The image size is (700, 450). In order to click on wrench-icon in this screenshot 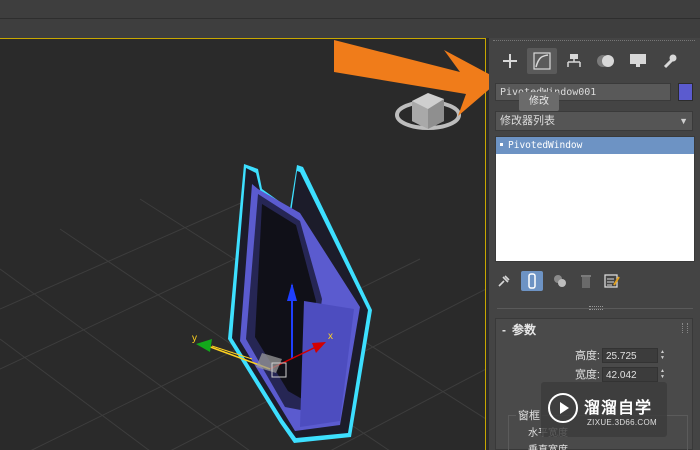, I will do `click(670, 61)`.